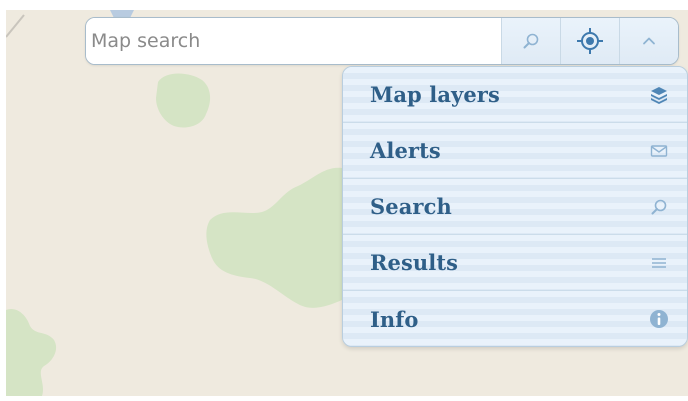  I want to click on menu-item-label: Map layers, so click(435, 94).